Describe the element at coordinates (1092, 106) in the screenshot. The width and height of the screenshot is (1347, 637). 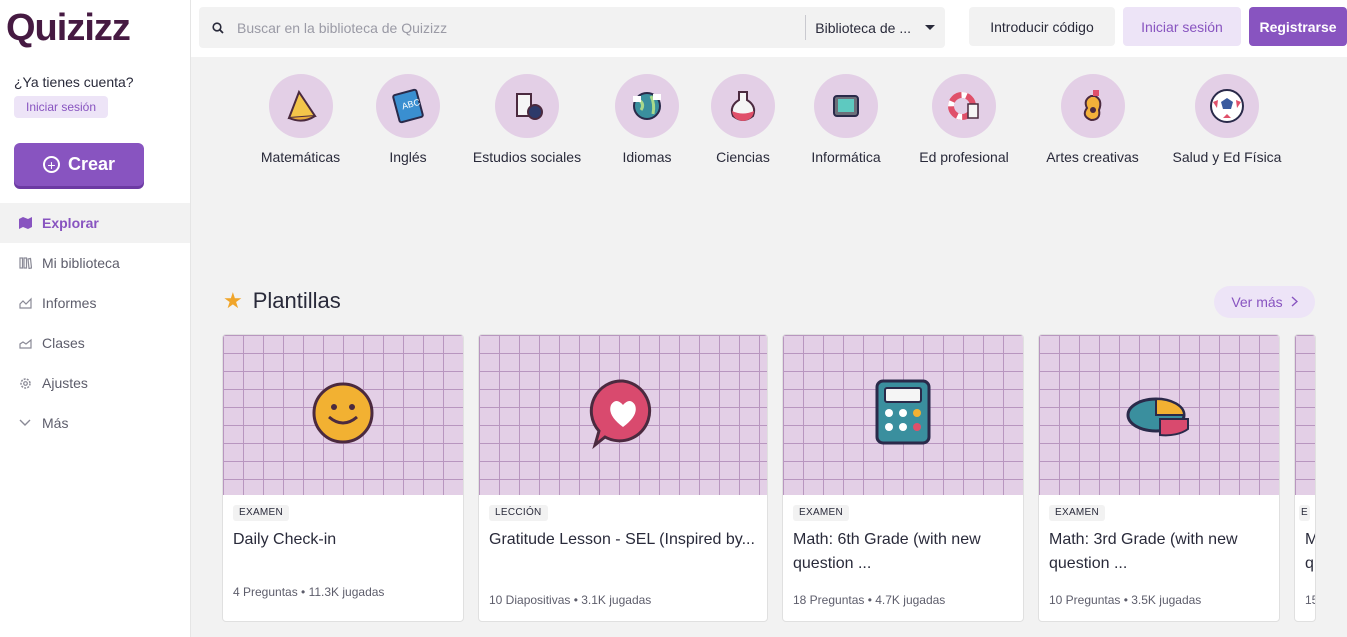
I see `palette-icon` at that location.